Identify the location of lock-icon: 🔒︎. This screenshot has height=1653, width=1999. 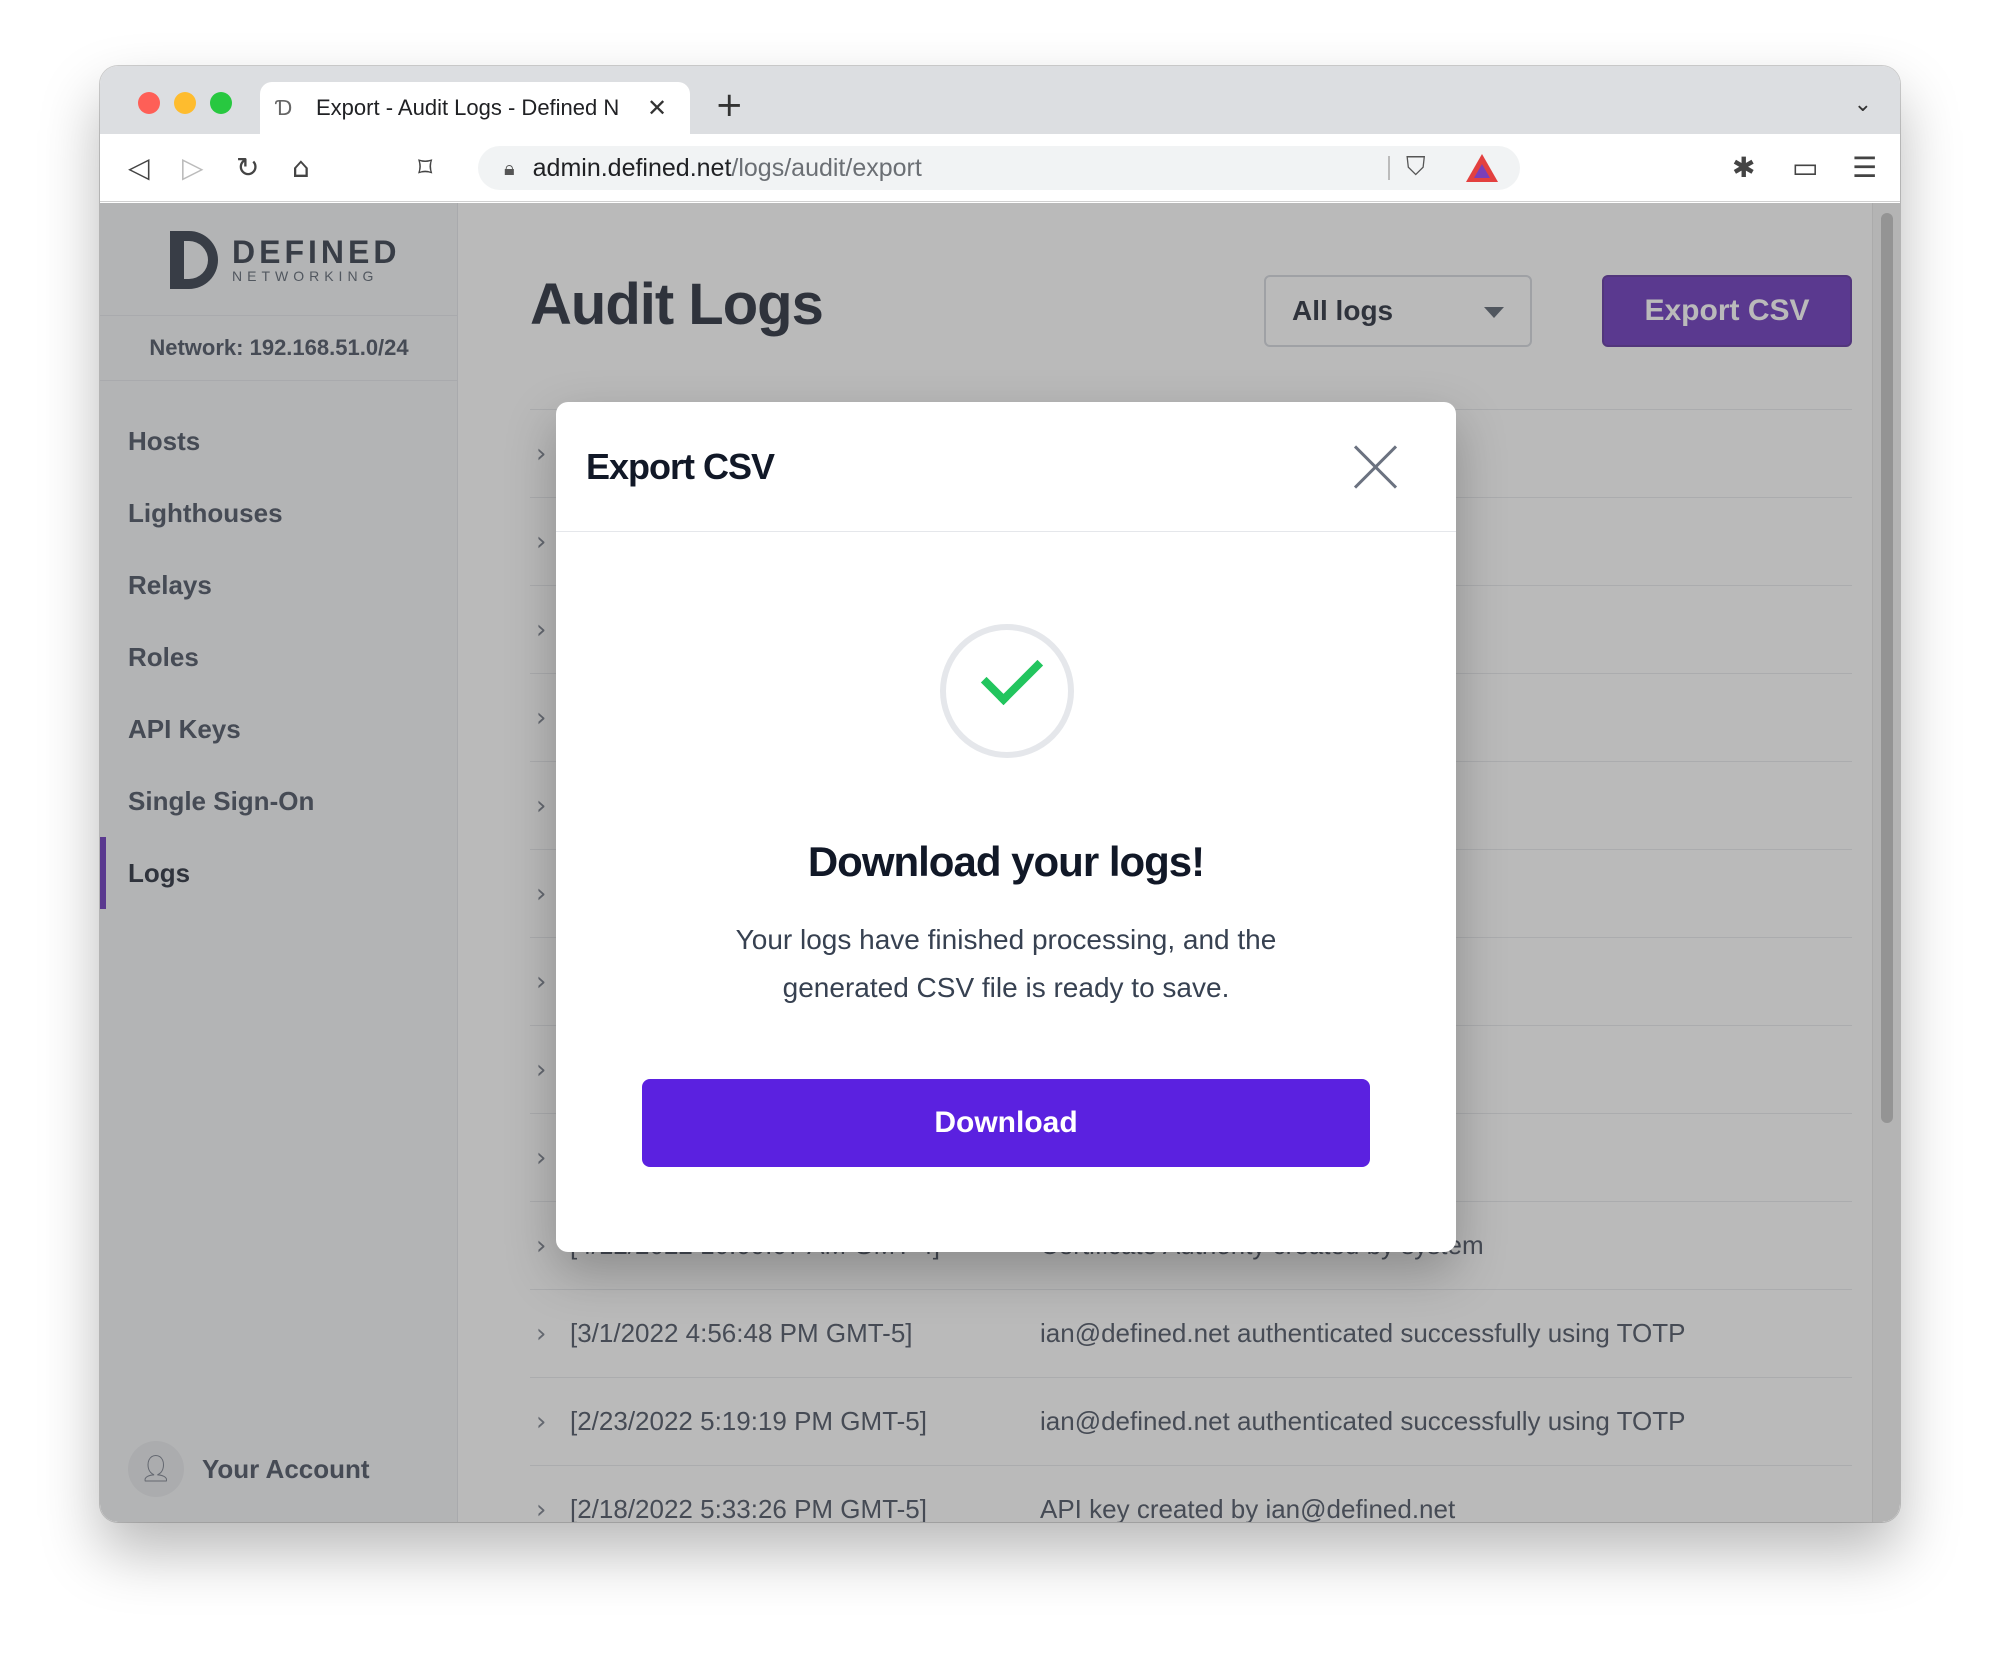
(509, 168).